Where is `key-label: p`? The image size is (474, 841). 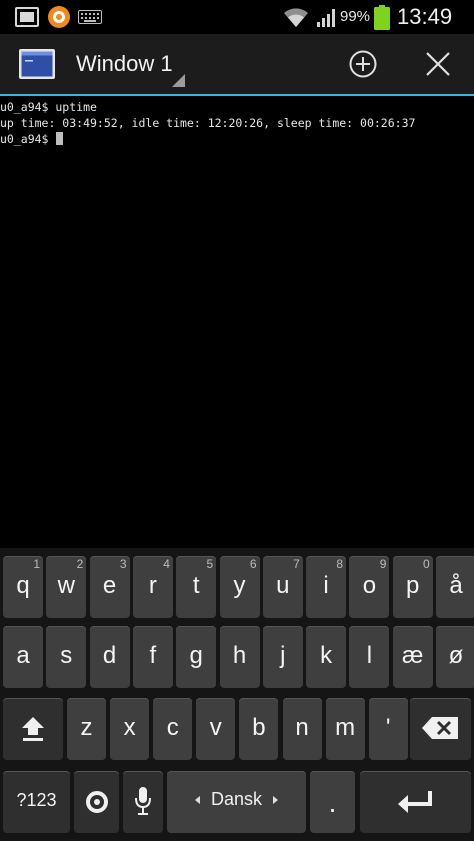 key-label: p is located at coordinates (413, 585).